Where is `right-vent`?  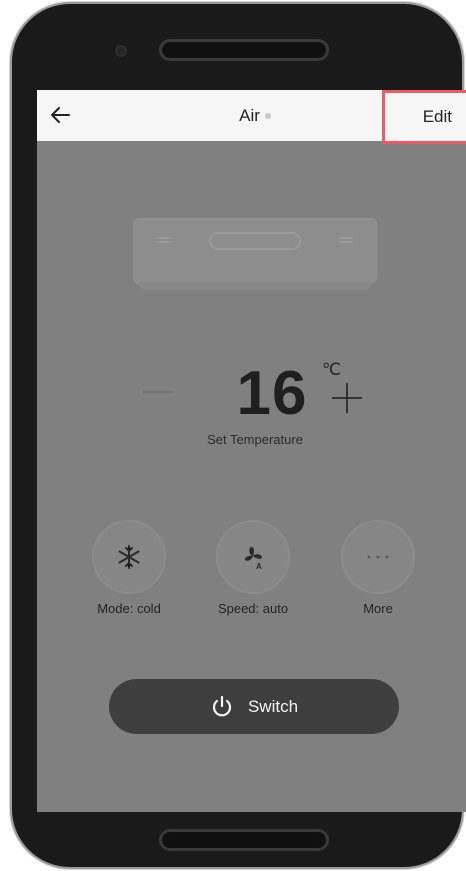
right-vent is located at coordinates (346, 241).